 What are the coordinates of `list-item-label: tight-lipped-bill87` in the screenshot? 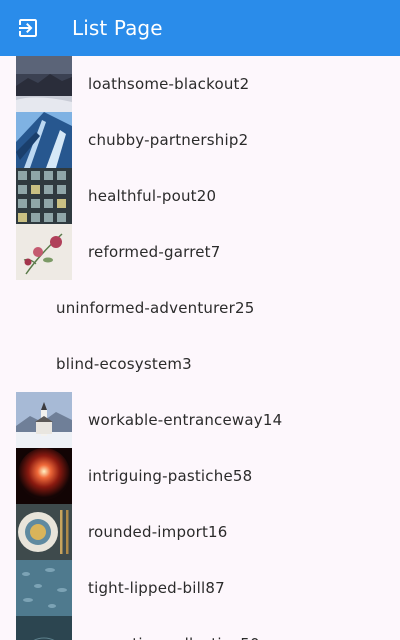 It's located at (156, 588).